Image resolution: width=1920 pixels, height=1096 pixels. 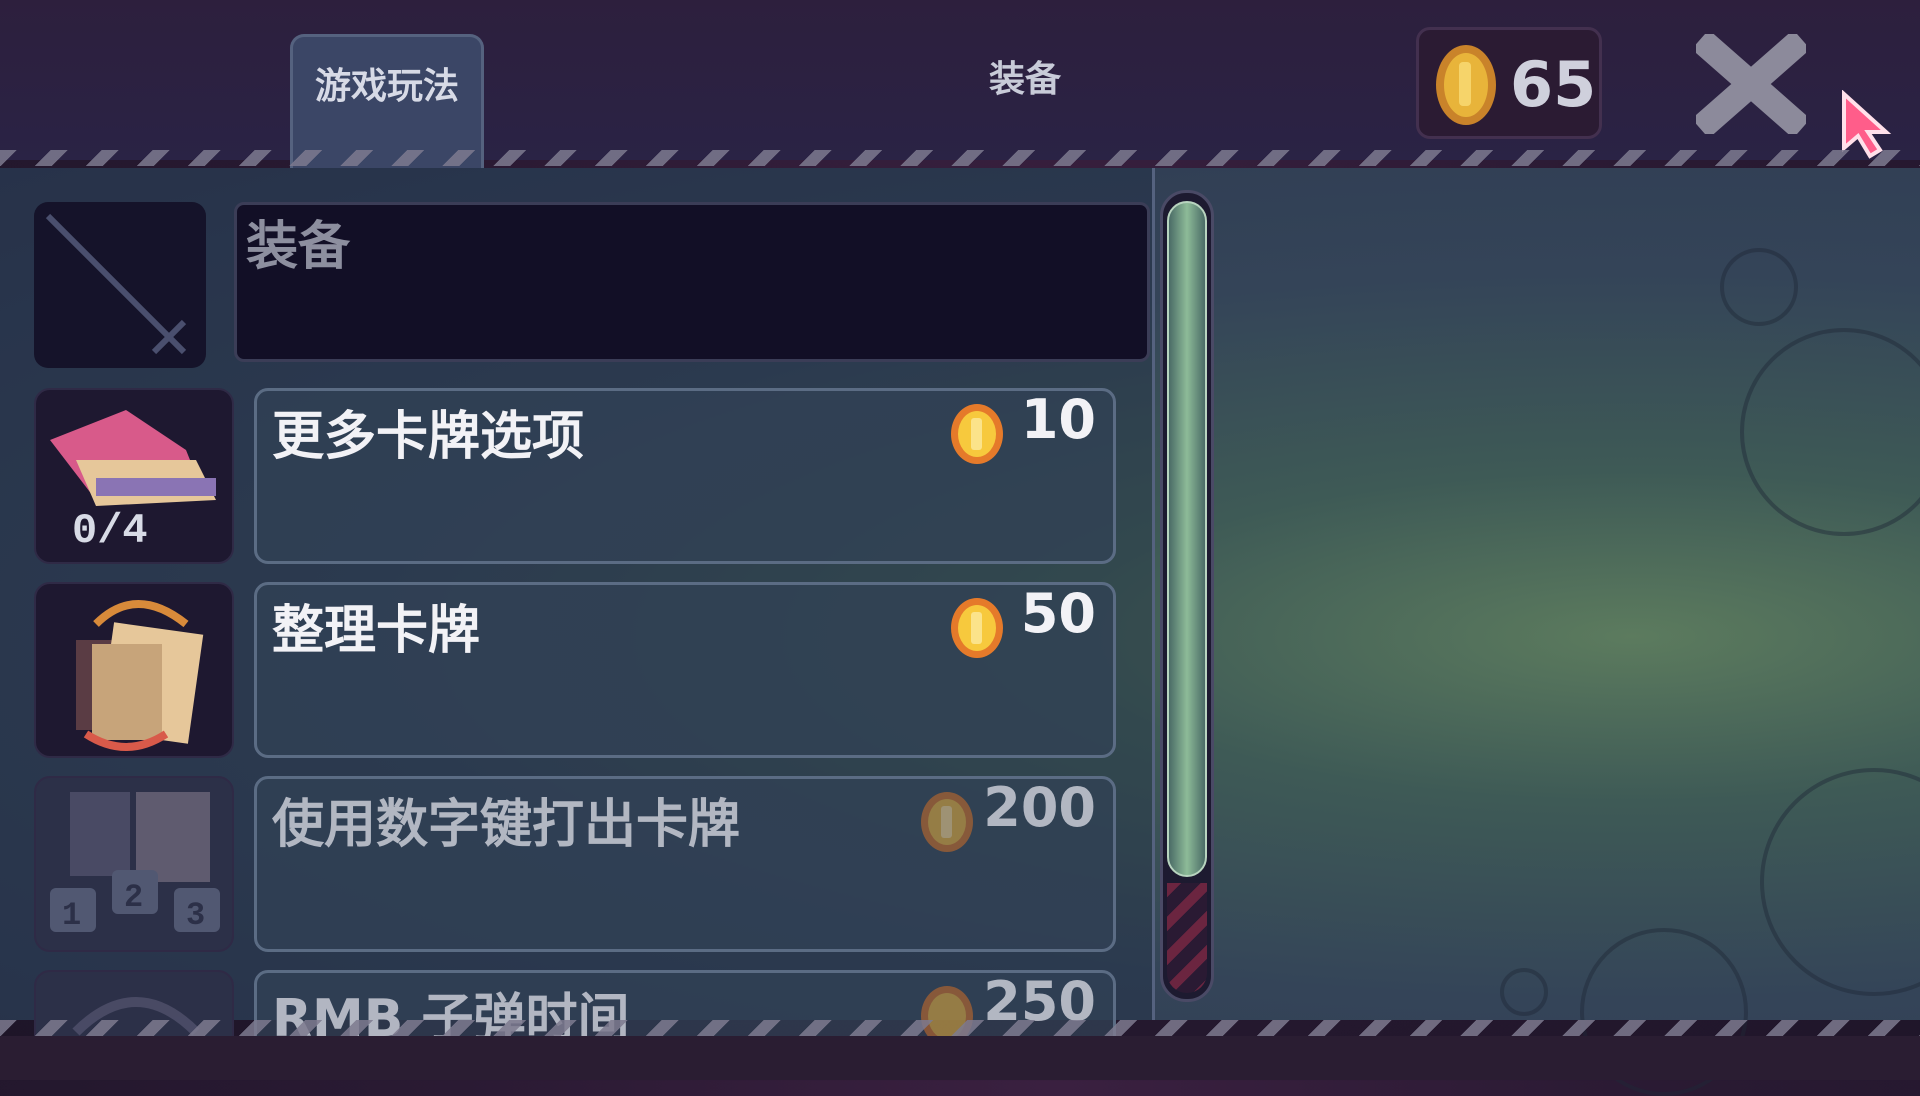 I want to click on scrollbar, so click(x=1187, y=596).